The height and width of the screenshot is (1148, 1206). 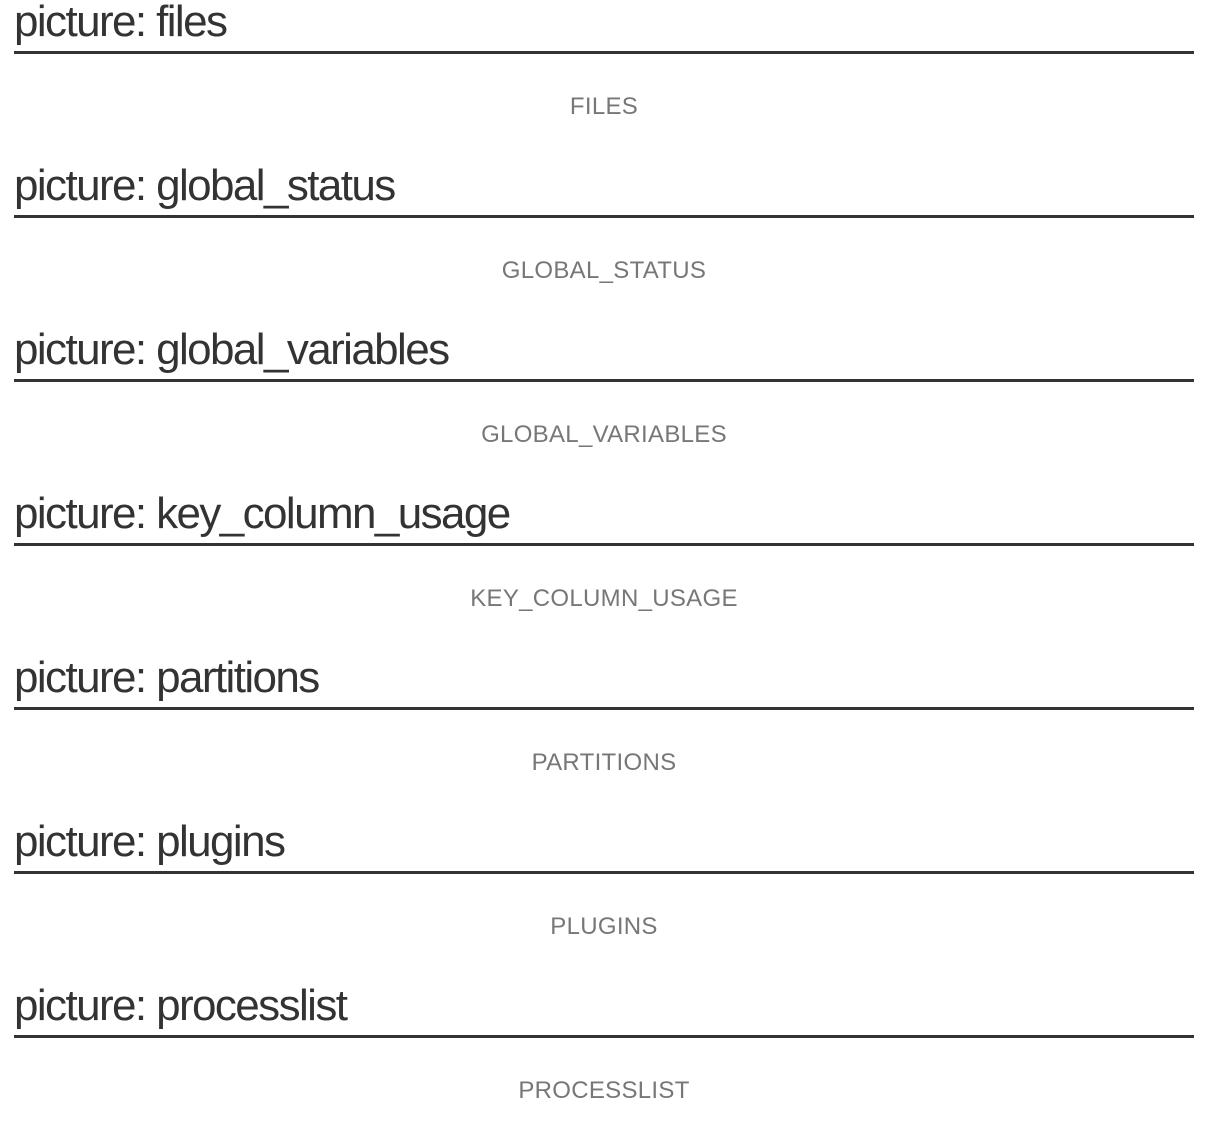 I want to click on section-heading: picture: global_variables, so click(x=604, y=353).